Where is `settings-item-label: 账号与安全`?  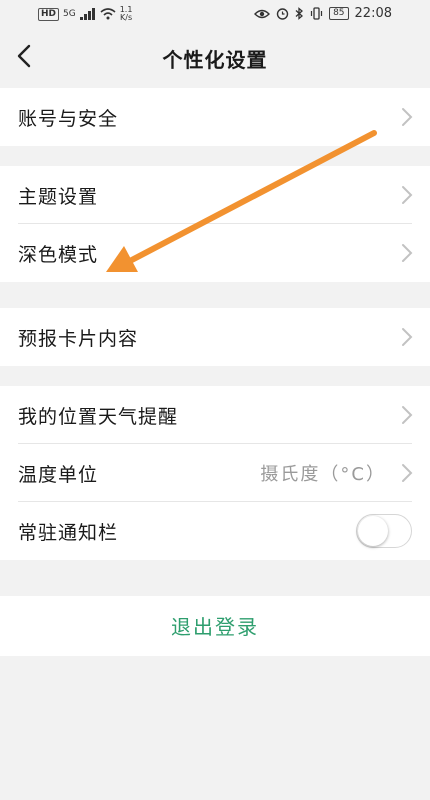 settings-item-label: 账号与安全 is located at coordinates (68, 118).